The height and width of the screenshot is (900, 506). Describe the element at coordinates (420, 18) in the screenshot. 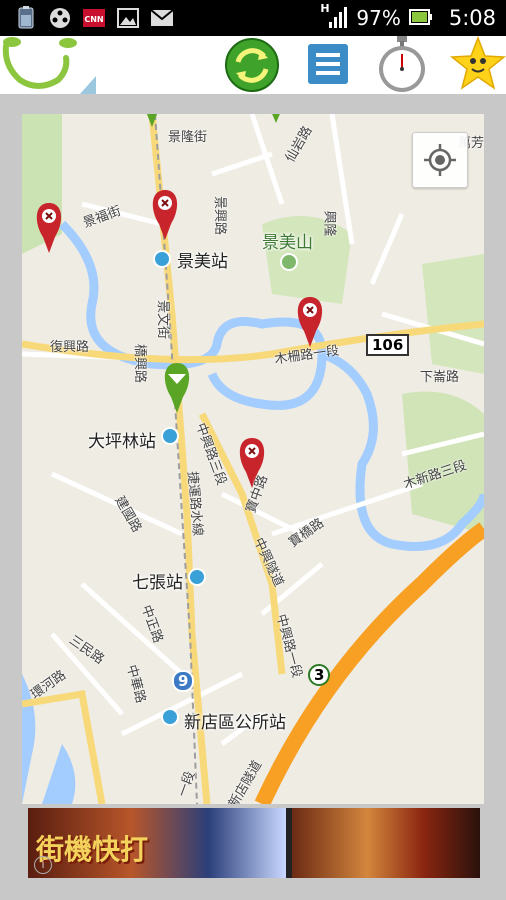

I see `battery-icon` at that location.